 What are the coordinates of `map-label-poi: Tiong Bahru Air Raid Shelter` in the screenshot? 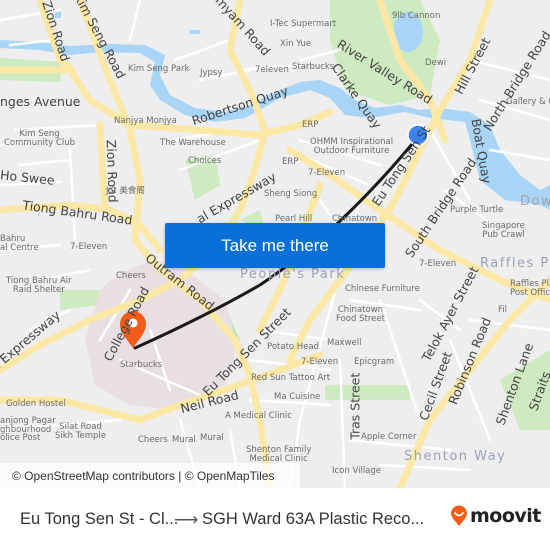 It's located at (39, 285).